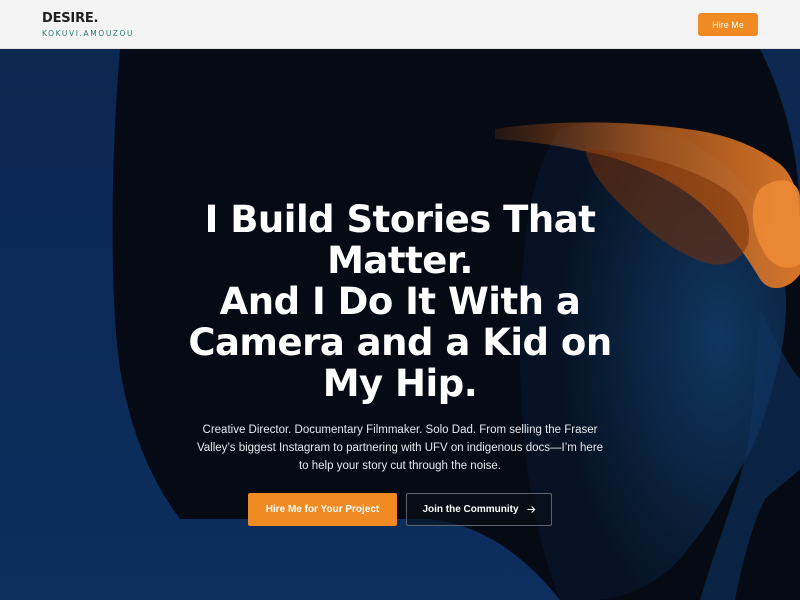 Image resolution: width=800 pixels, height=600 pixels. I want to click on brand-name: DESIRE., so click(70, 18).